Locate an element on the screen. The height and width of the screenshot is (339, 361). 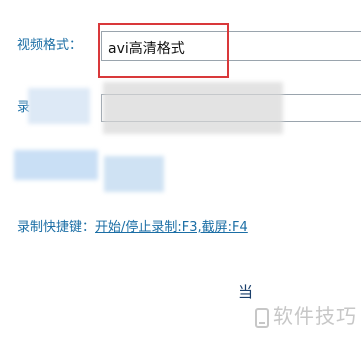
obscured-row-label-blur is located at coordinates (56, 165).